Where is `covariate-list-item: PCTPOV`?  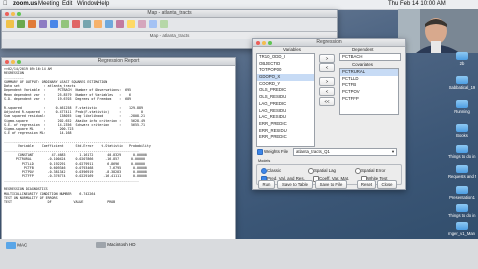 covariate-list-item: PCTPOV is located at coordinates (369, 92).